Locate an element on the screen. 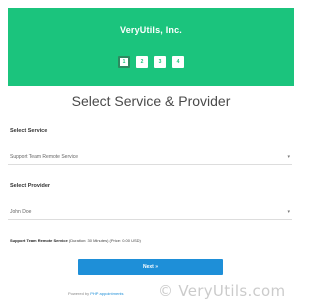 The image size is (320, 305). step-4: 4 is located at coordinates (178, 62).